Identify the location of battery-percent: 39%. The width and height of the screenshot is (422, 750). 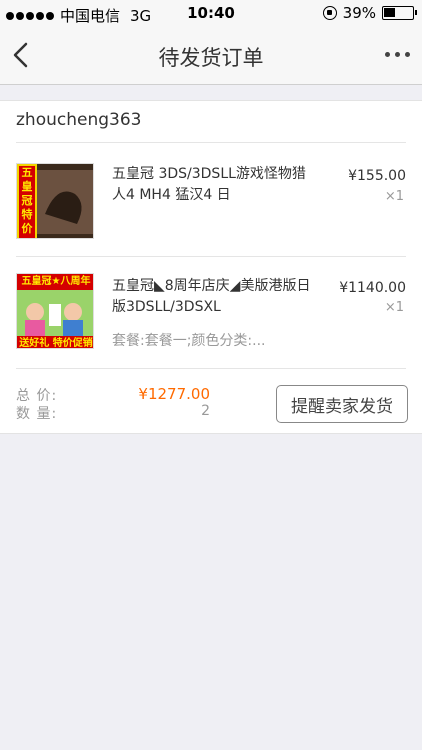
(359, 13).